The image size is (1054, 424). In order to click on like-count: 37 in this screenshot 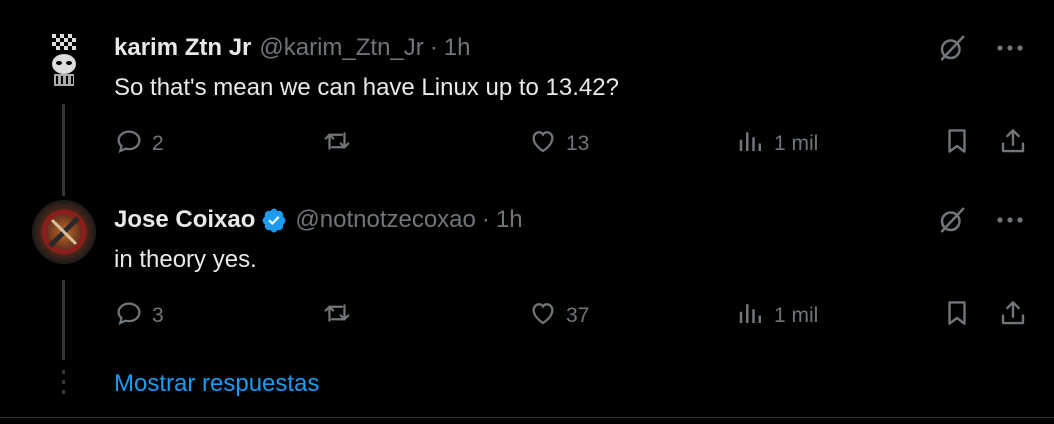, I will do `click(578, 315)`.